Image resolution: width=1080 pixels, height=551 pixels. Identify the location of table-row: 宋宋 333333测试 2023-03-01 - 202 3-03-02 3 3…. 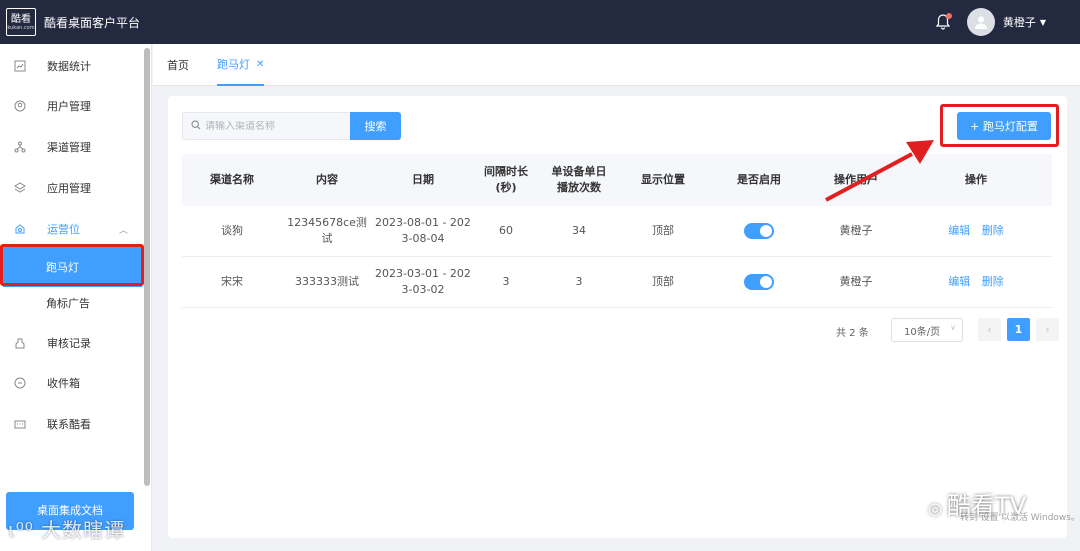
(617, 282).